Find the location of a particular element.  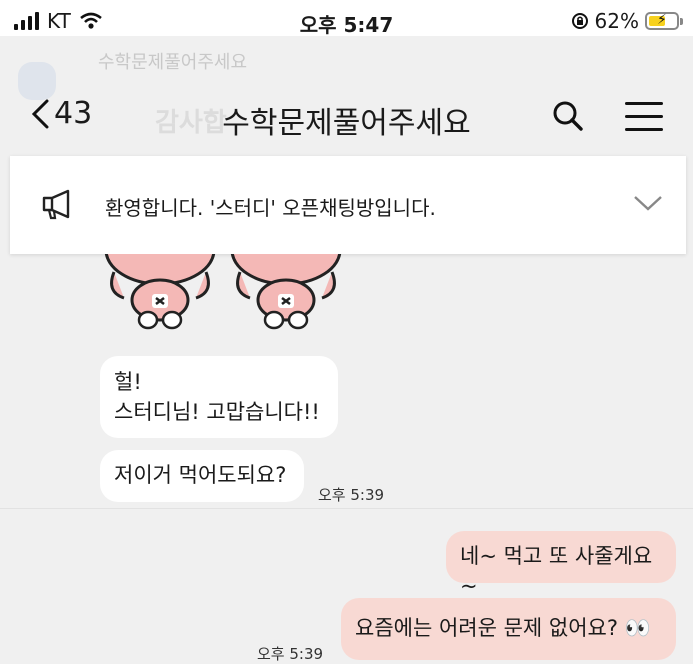

message-bubble: 네~ 먹고 또 사줄게요~ is located at coordinates (561, 564).